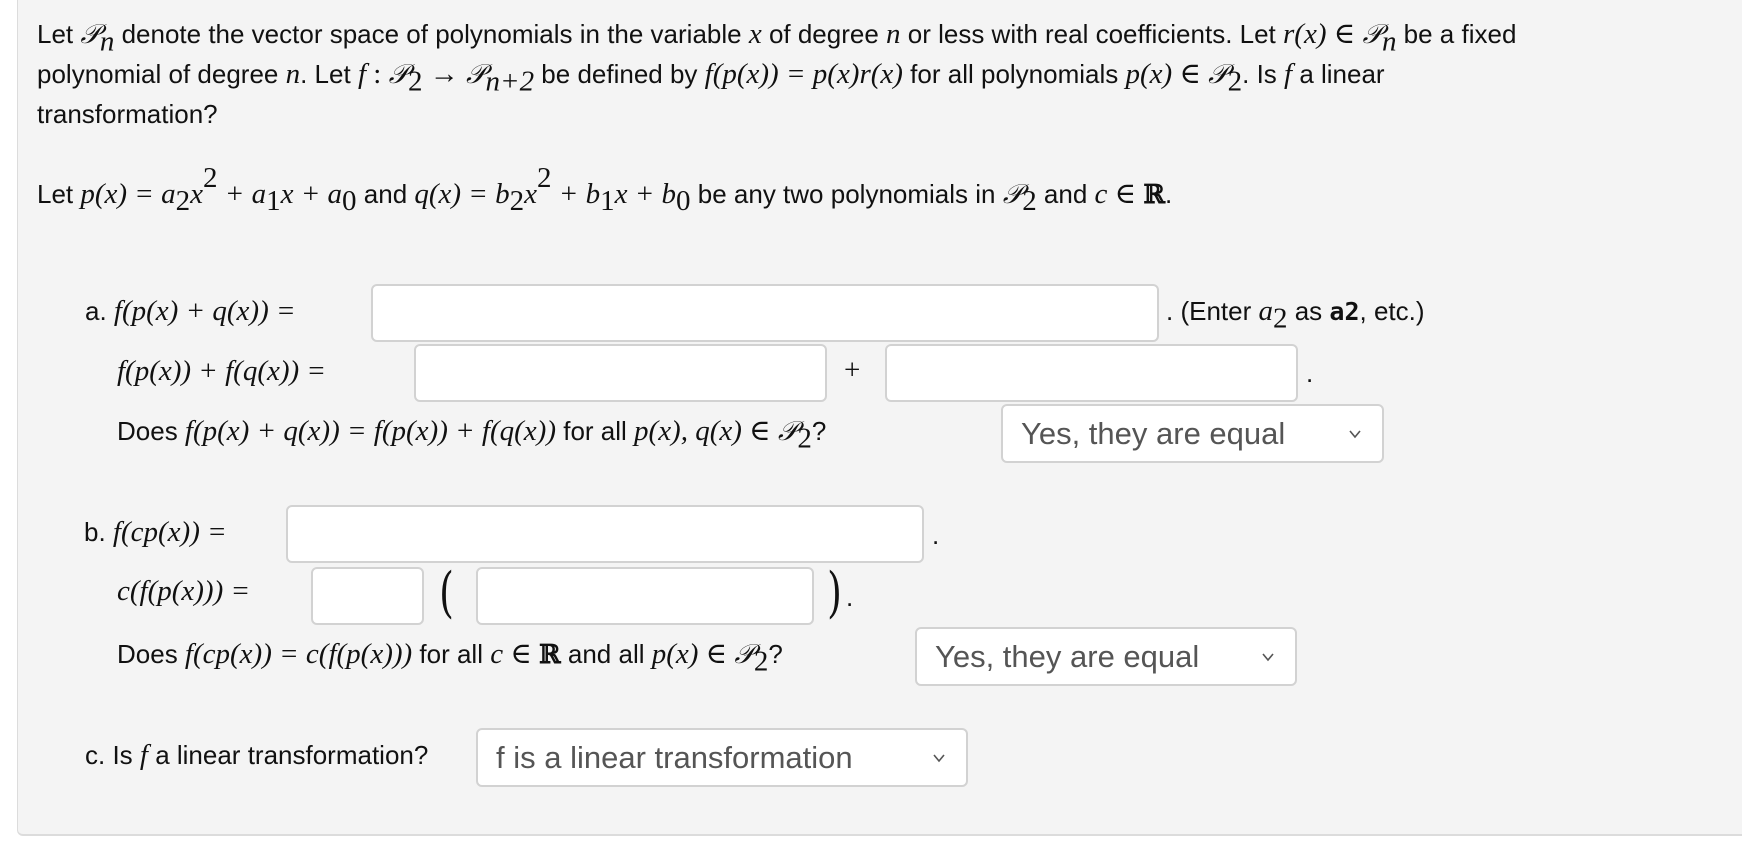 Image resolution: width=1742 pixels, height=848 pixels. What do you see at coordinates (273, 201) in the screenshot?
I see `math-subscript: 1` at bounding box center [273, 201].